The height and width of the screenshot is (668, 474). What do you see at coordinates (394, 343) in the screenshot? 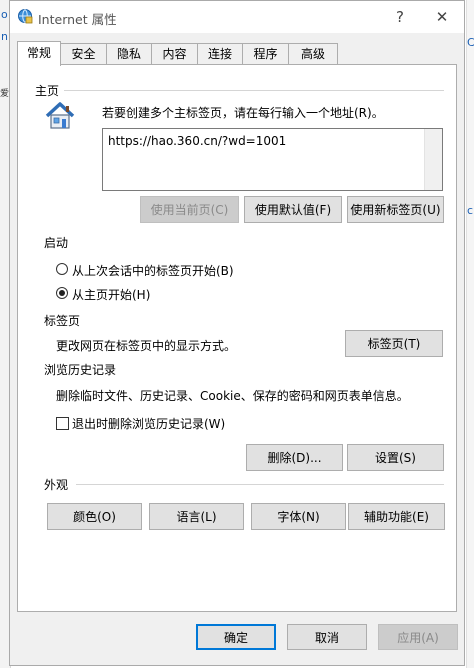
I see `tabs-button: 标签页(T)` at bounding box center [394, 343].